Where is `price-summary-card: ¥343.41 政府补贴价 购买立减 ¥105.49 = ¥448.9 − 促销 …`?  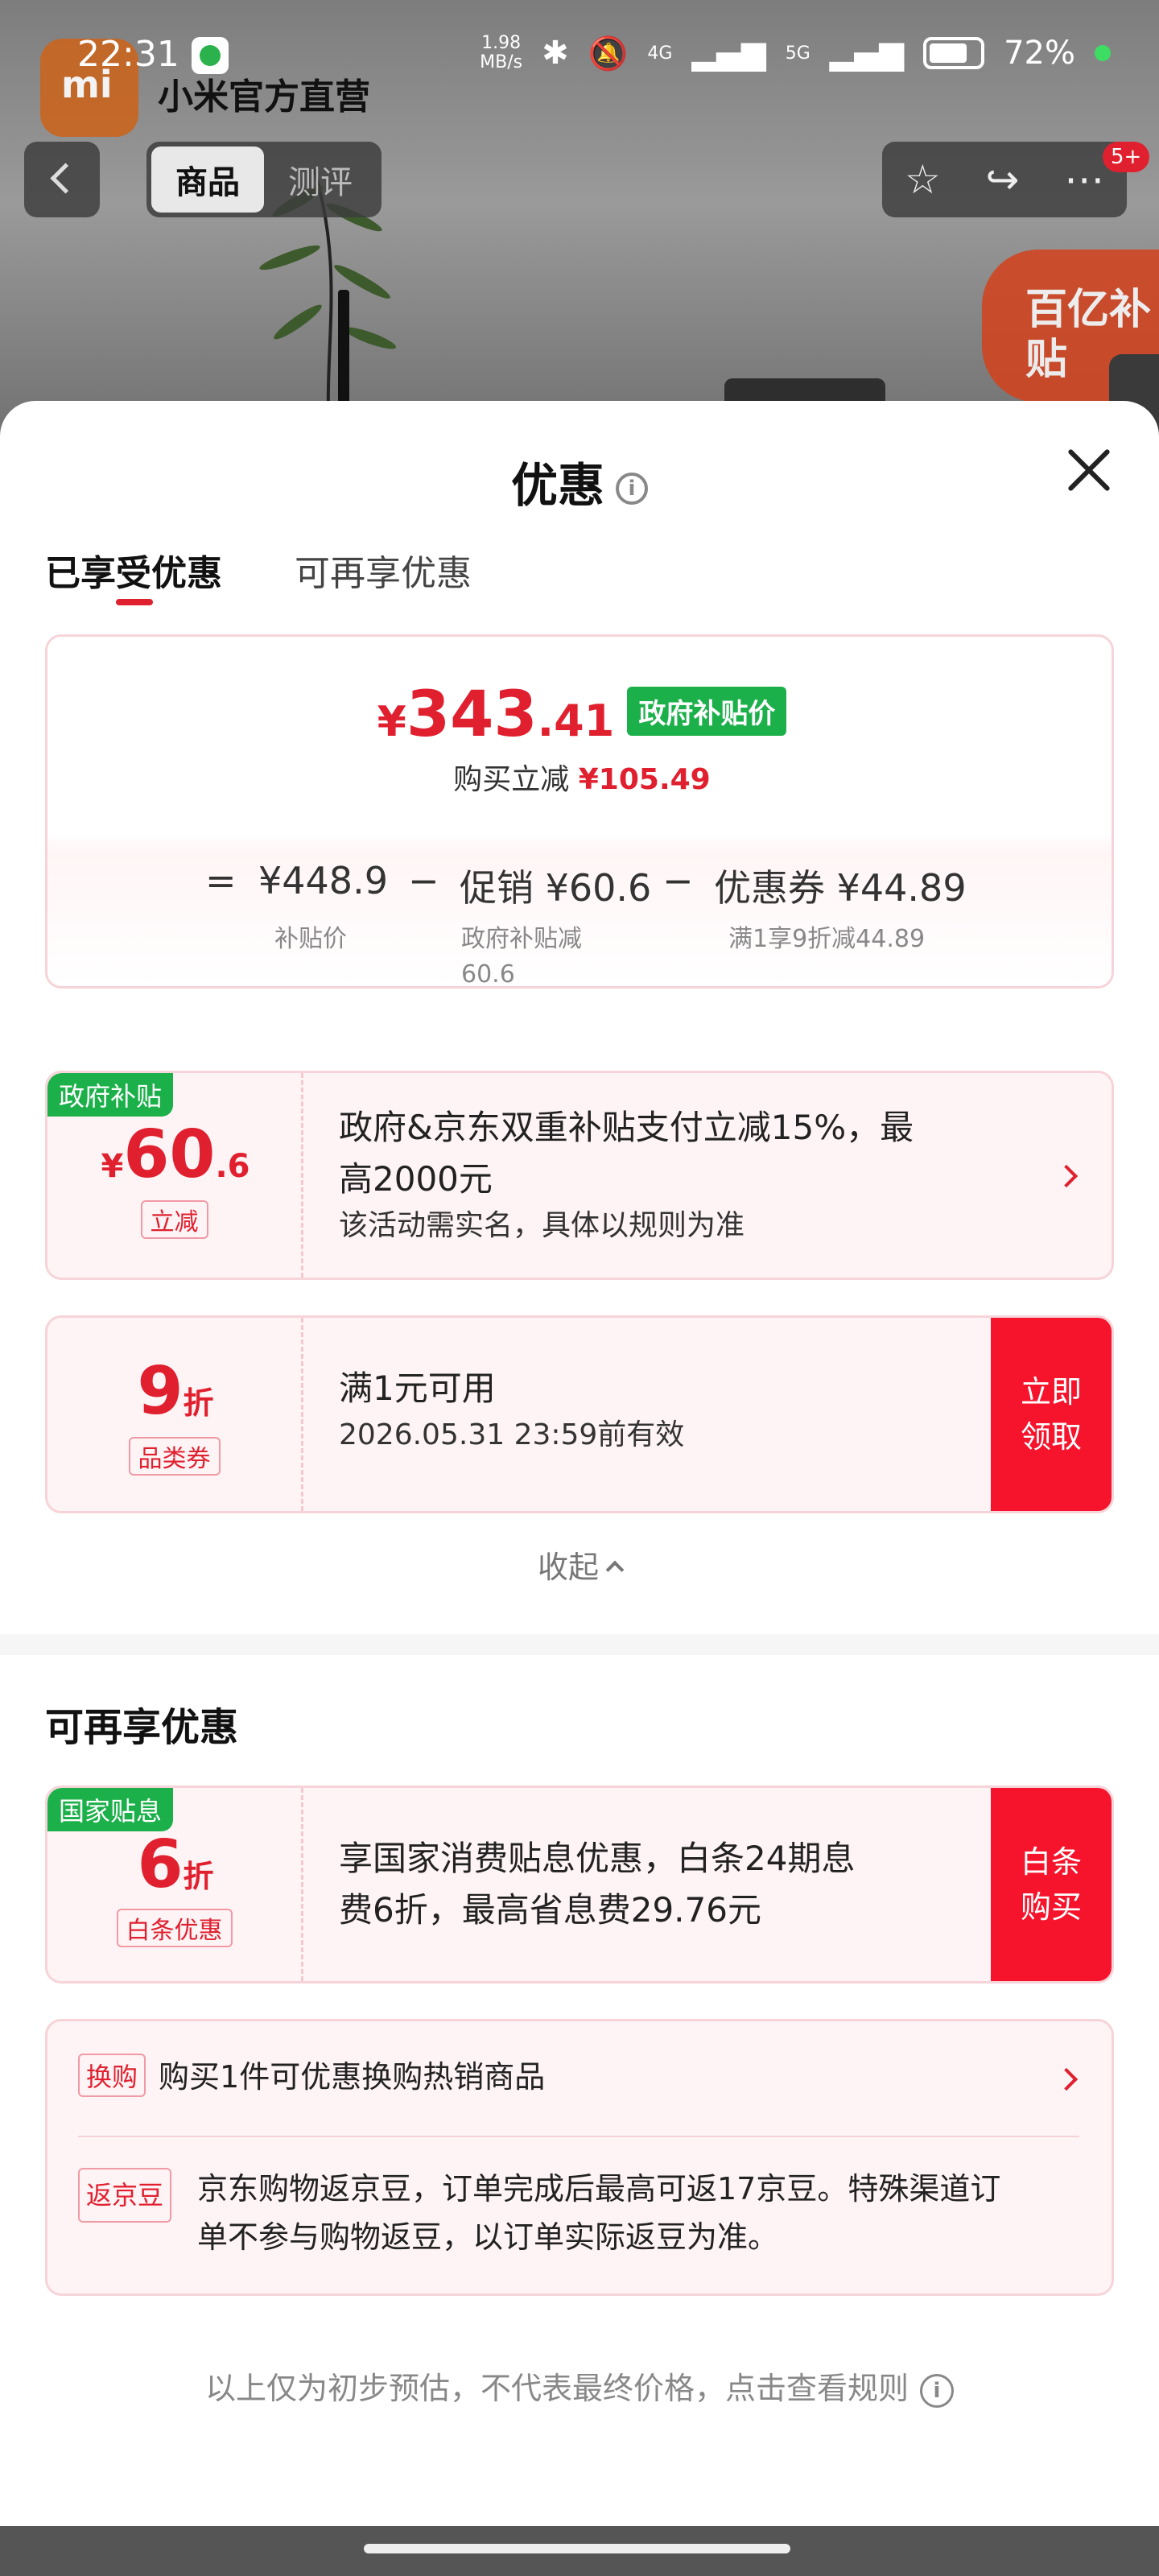 price-summary-card: ¥343.41 政府补贴价 购买立减 ¥105.49 = ¥448.9 − 促销 … is located at coordinates (579, 811).